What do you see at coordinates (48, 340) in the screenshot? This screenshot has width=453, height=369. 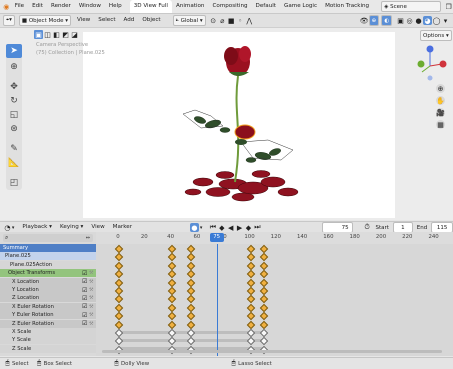 I see `channel-row: Y Scale` at bounding box center [48, 340].